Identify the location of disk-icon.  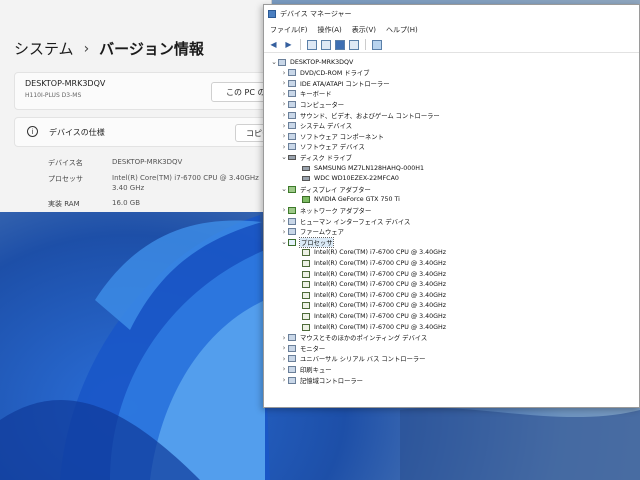
(306, 179).